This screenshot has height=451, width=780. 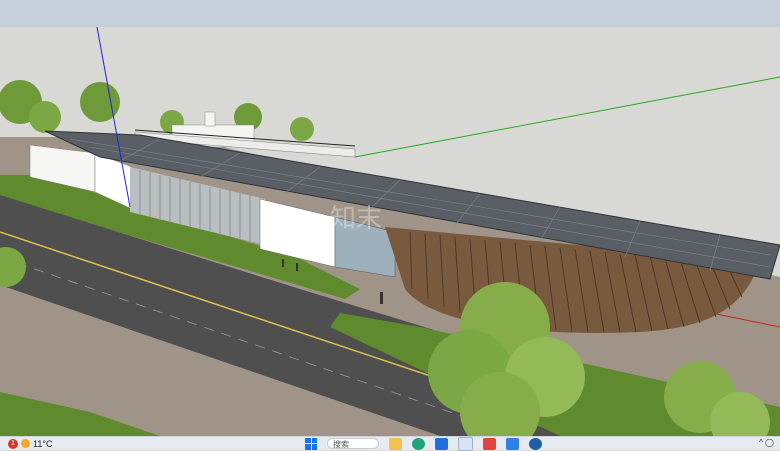 I want to click on system-tray: ^ ◯, so click(x=766, y=442).